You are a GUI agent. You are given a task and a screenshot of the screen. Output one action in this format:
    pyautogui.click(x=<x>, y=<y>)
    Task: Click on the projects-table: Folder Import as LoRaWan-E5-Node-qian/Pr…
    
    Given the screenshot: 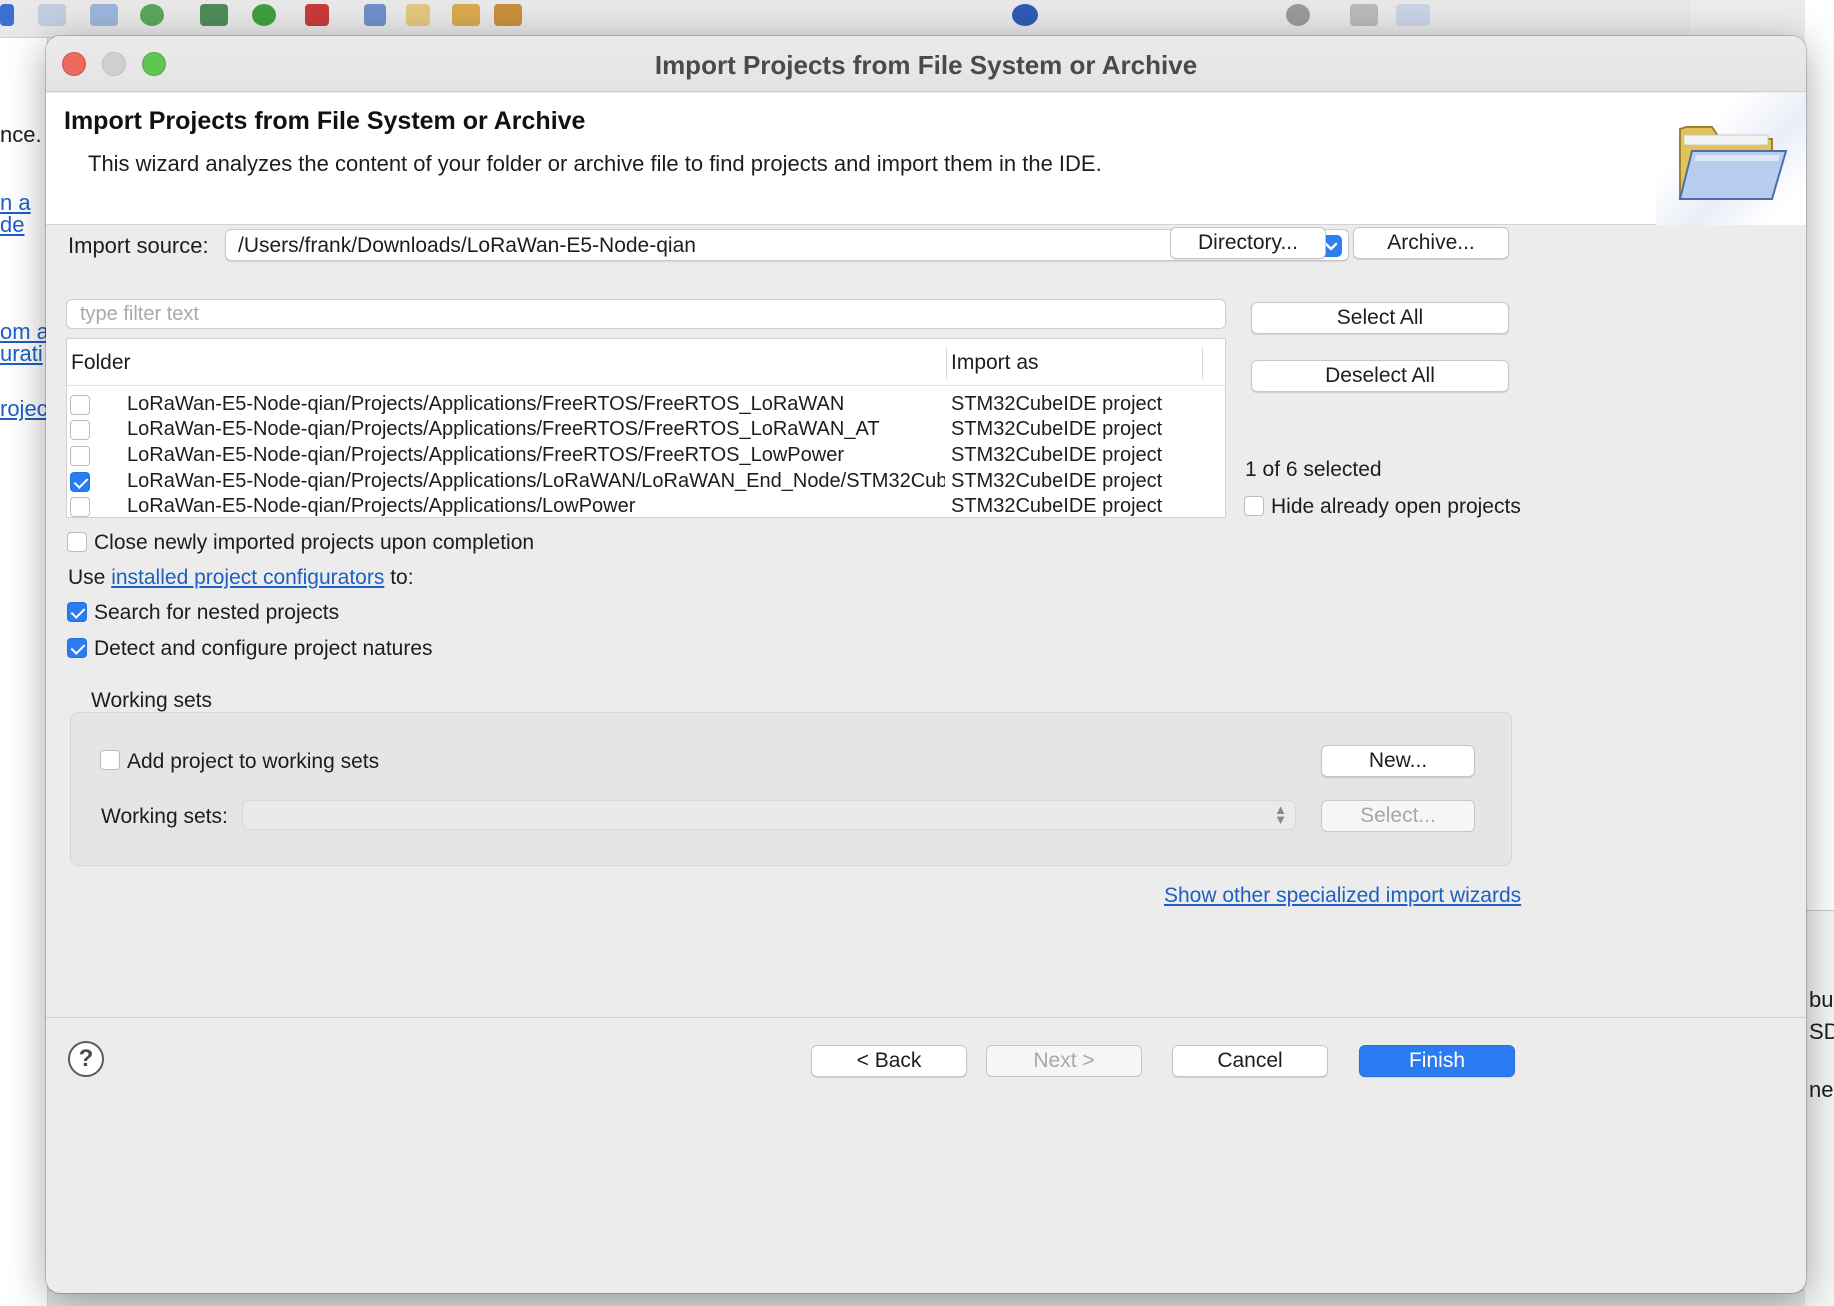 What is the action you would take?
    pyautogui.click(x=646, y=428)
    